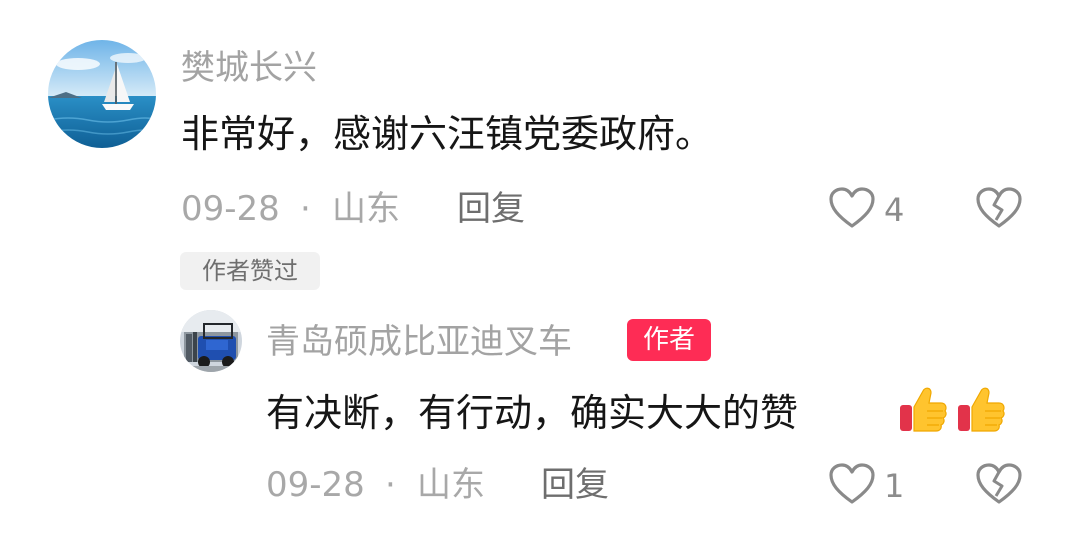  What do you see at coordinates (669, 340) in the screenshot?
I see `author-badge: 作者` at bounding box center [669, 340].